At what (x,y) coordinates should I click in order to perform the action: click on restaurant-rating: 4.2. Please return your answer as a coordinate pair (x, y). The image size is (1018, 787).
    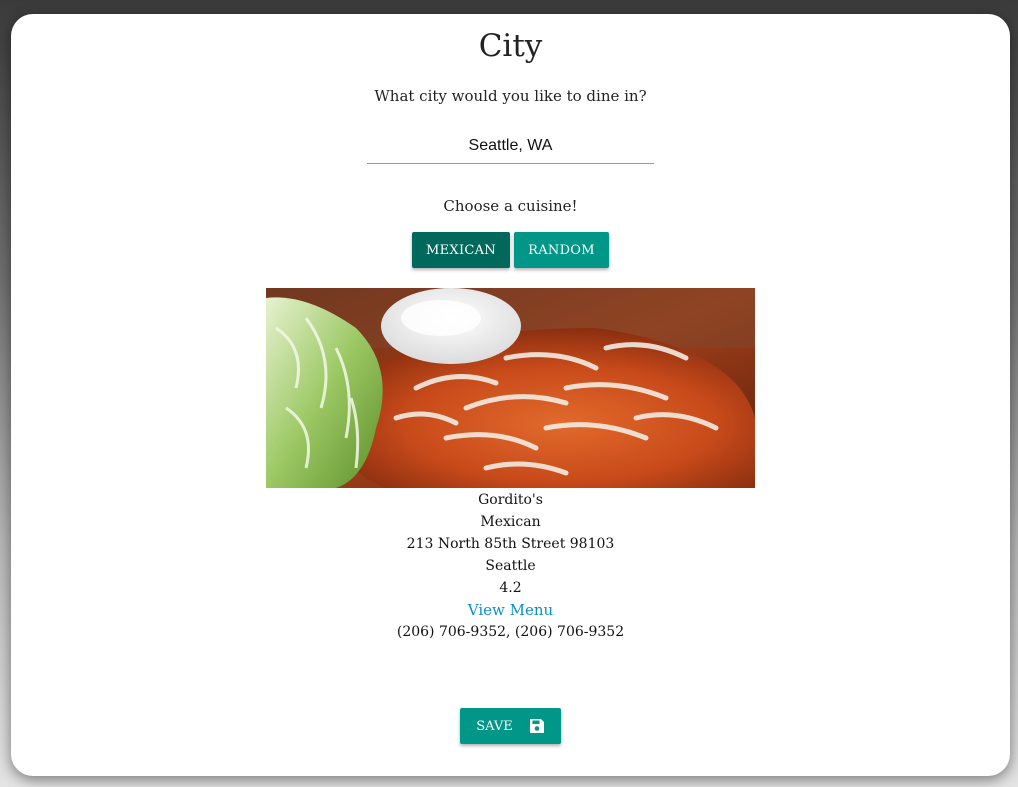
    Looking at the image, I should click on (510, 588).